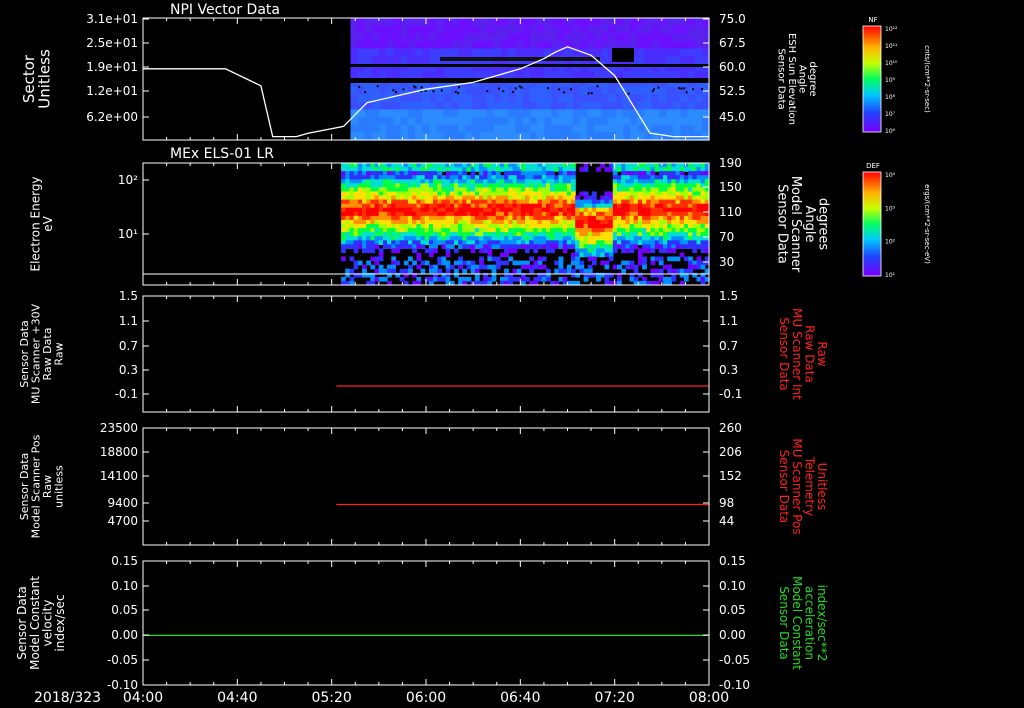 The width and height of the screenshot is (1024, 708). I want to click on colorbar-tick-label: 10², so click(890, 242).